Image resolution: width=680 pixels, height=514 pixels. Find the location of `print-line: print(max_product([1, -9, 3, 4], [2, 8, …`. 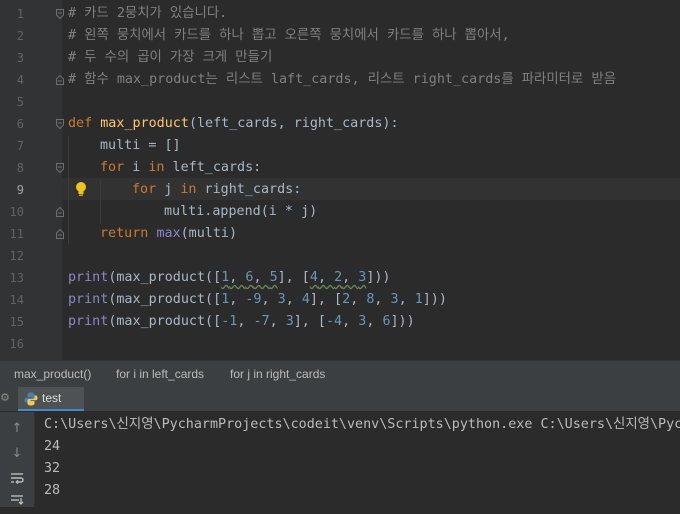

print-line: print(max_product([1, -9, 3, 4], [2, 8, … is located at coordinates (257, 300).